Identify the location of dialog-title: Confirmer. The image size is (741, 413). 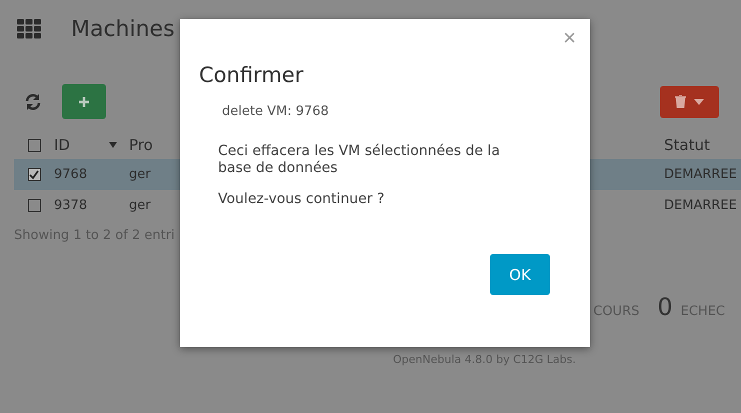
(251, 75).